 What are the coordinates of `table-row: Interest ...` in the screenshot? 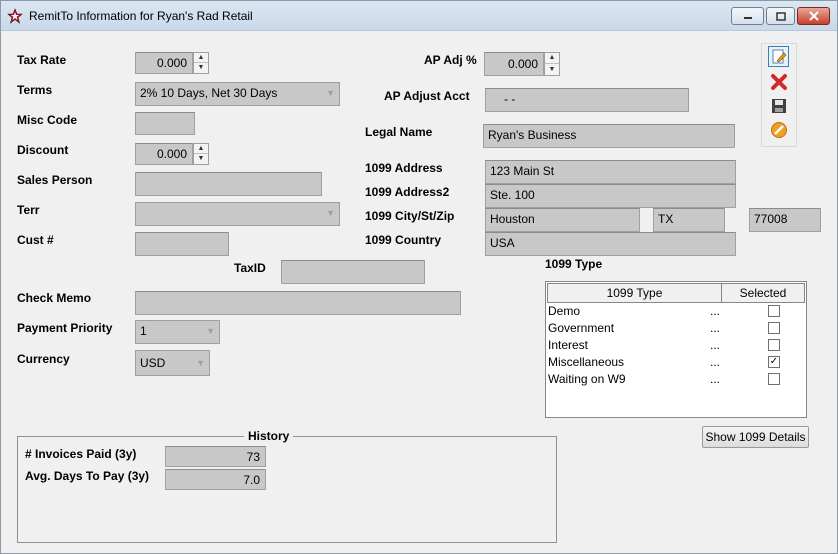 It's located at (676, 345).